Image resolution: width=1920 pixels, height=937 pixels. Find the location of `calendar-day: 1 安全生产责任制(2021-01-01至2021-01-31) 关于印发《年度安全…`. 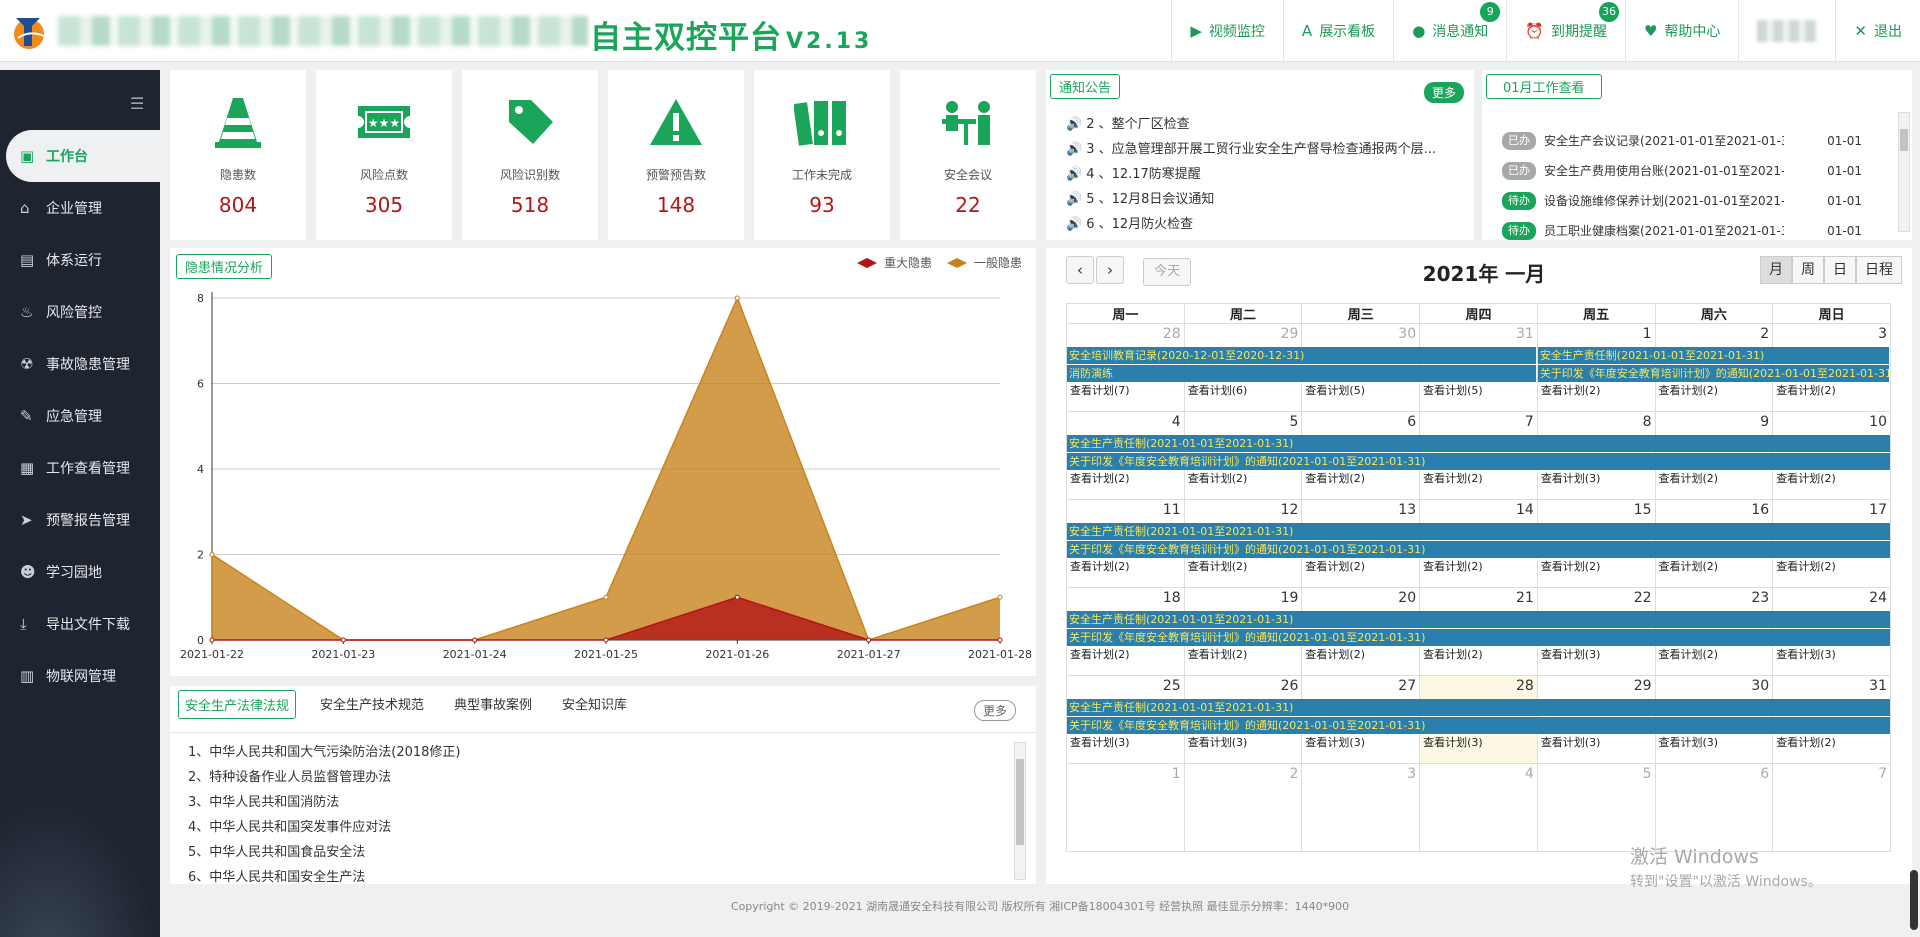

calendar-day: 1 安全生产责任制(2021-01-01至2021-01-31) 关于印发《年度安全… is located at coordinates (1713, 367).